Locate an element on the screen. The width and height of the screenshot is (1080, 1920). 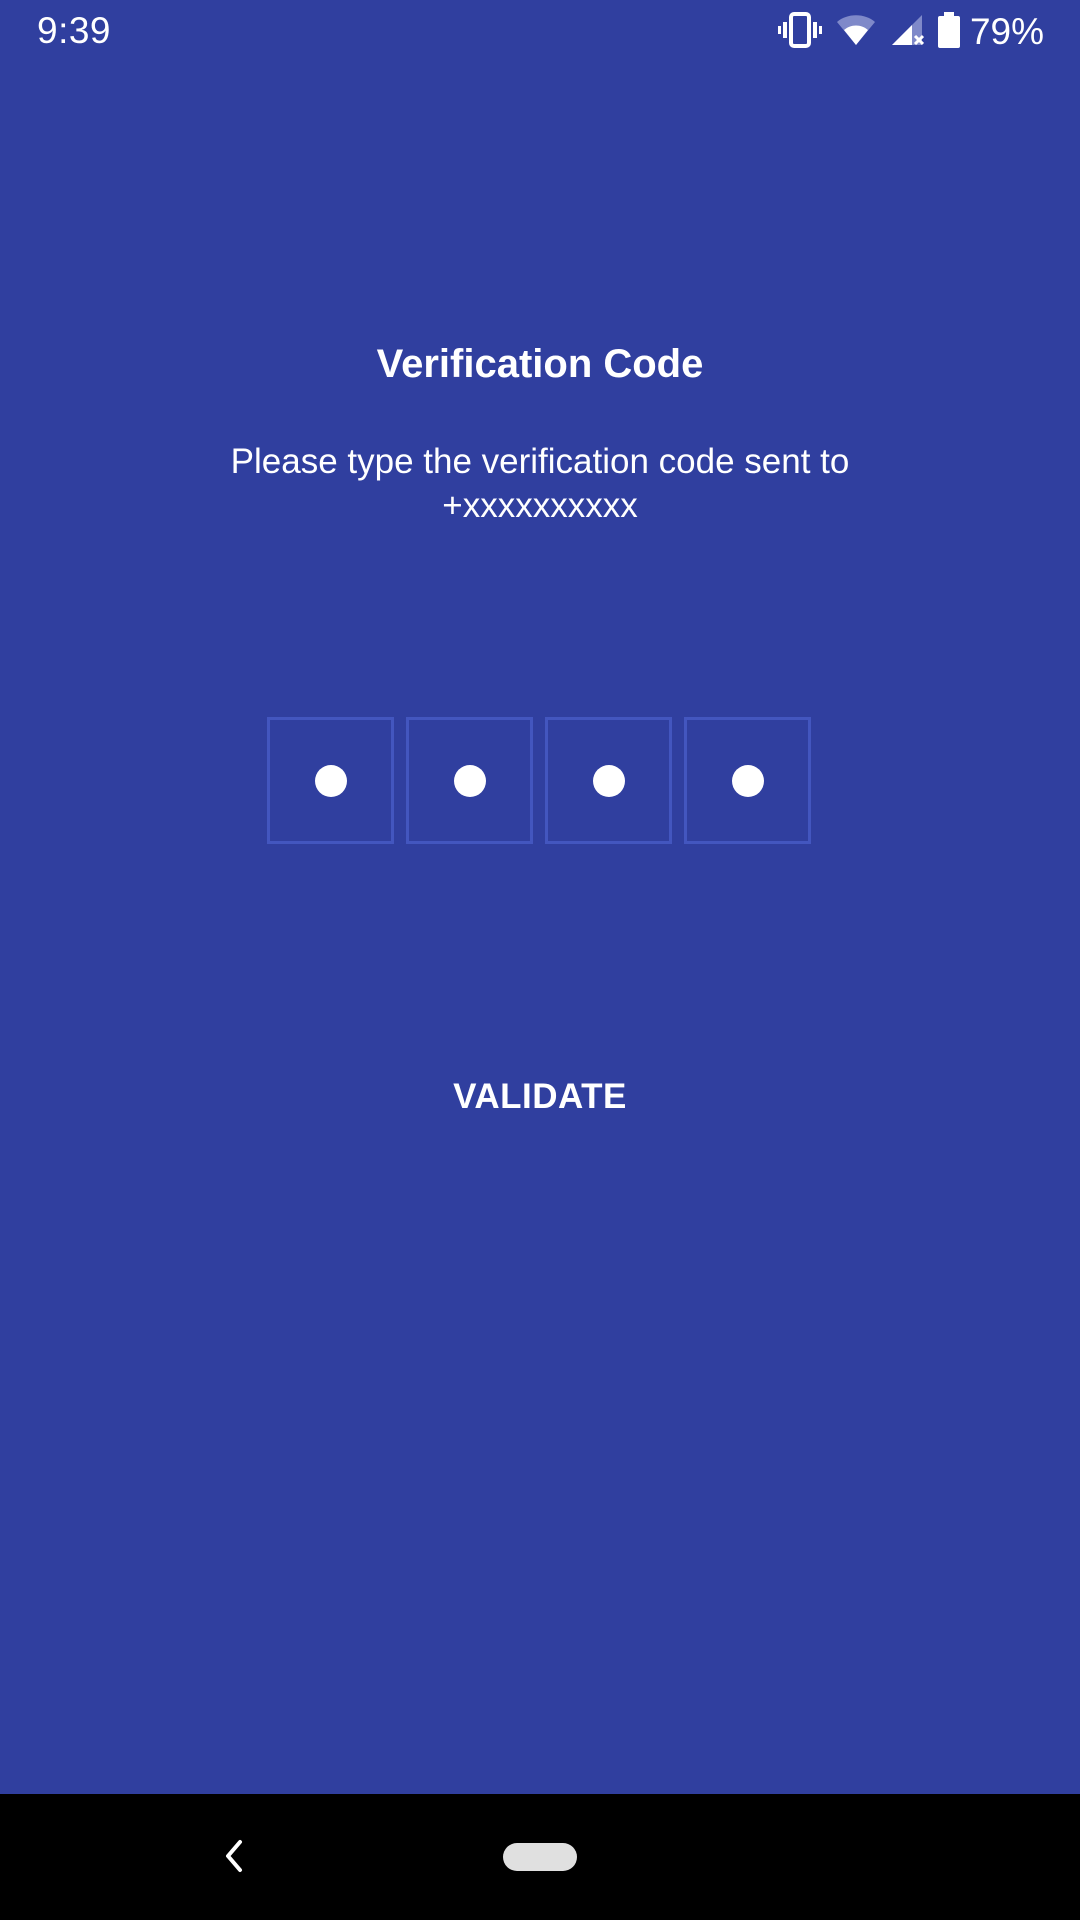
validate-button: VALIDATE is located at coordinates (540, 1097).